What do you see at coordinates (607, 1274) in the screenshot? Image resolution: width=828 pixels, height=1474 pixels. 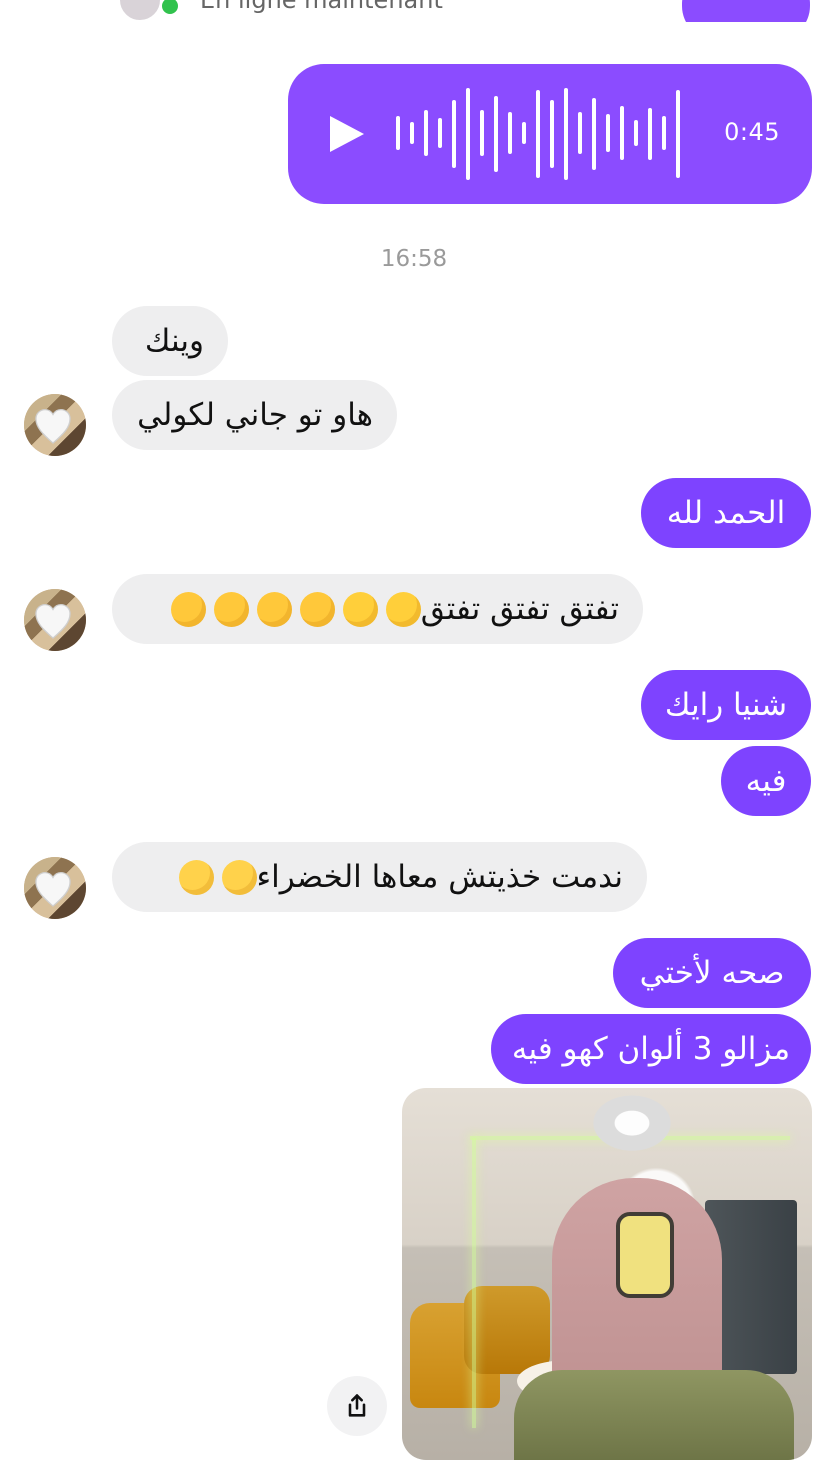 I see `shared-photo` at bounding box center [607, 1274].